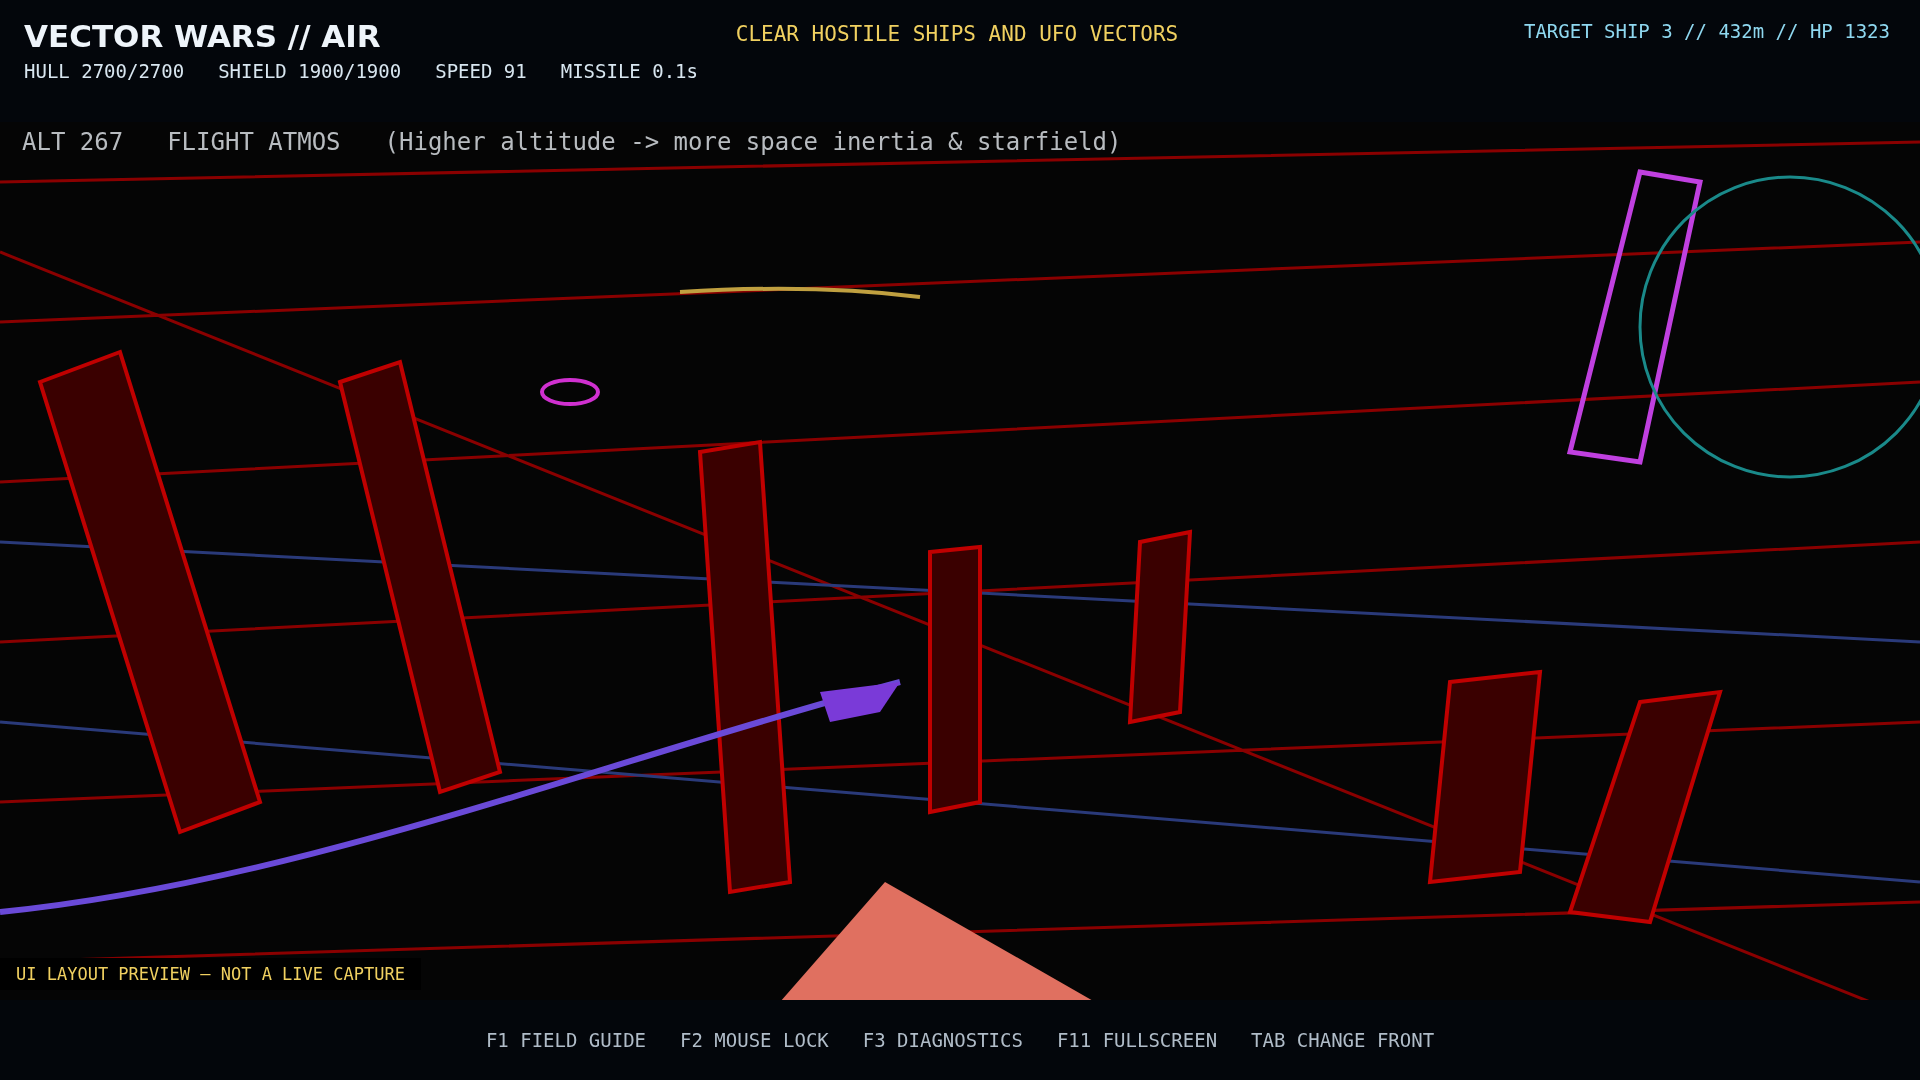 This screenshot has height=1080, width=1920. What do you see at coordinates (566, 1040) in the screenshot?
I see `hotkey-hint: F1 FIELD GUIDE` at bounding box center [566, 1040].